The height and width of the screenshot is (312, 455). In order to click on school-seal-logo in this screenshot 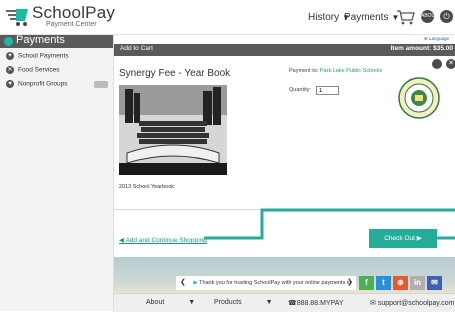, I will do `click(419, 98)`.